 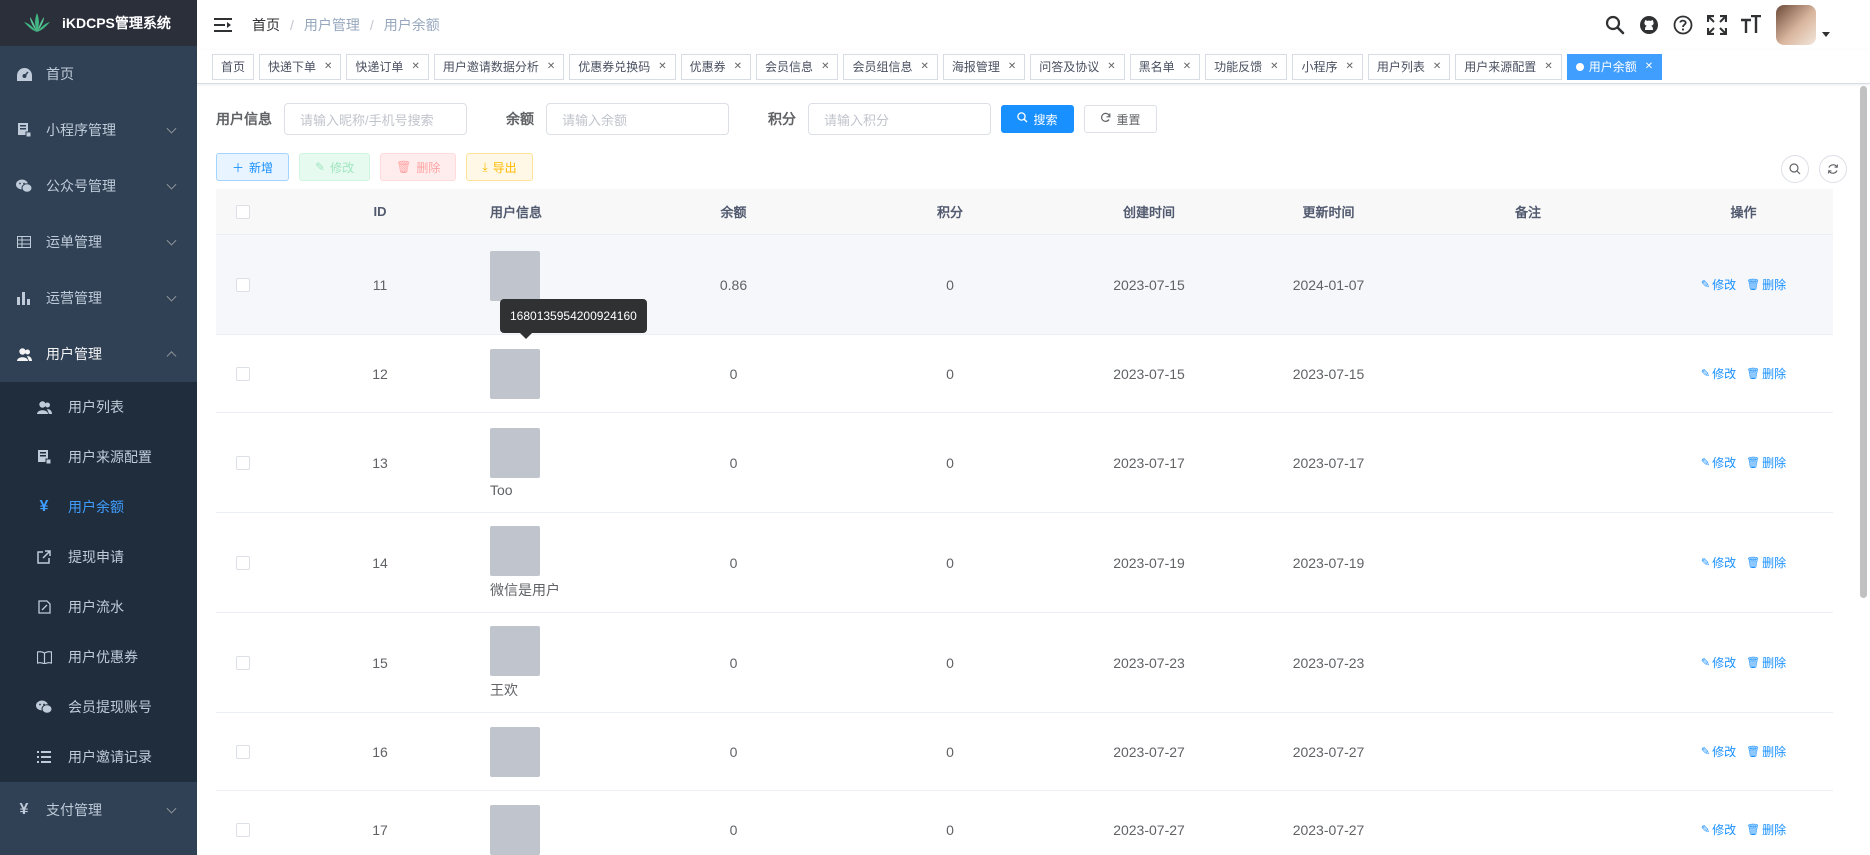 I want to click on question-icon, so click(x=1683, y=25).